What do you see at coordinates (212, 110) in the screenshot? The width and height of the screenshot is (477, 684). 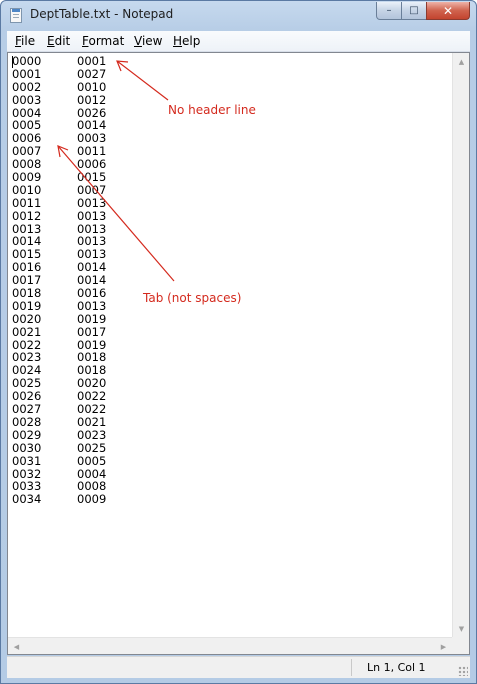 I see `header-note-label: No header line` at bounding box center [212, 110].